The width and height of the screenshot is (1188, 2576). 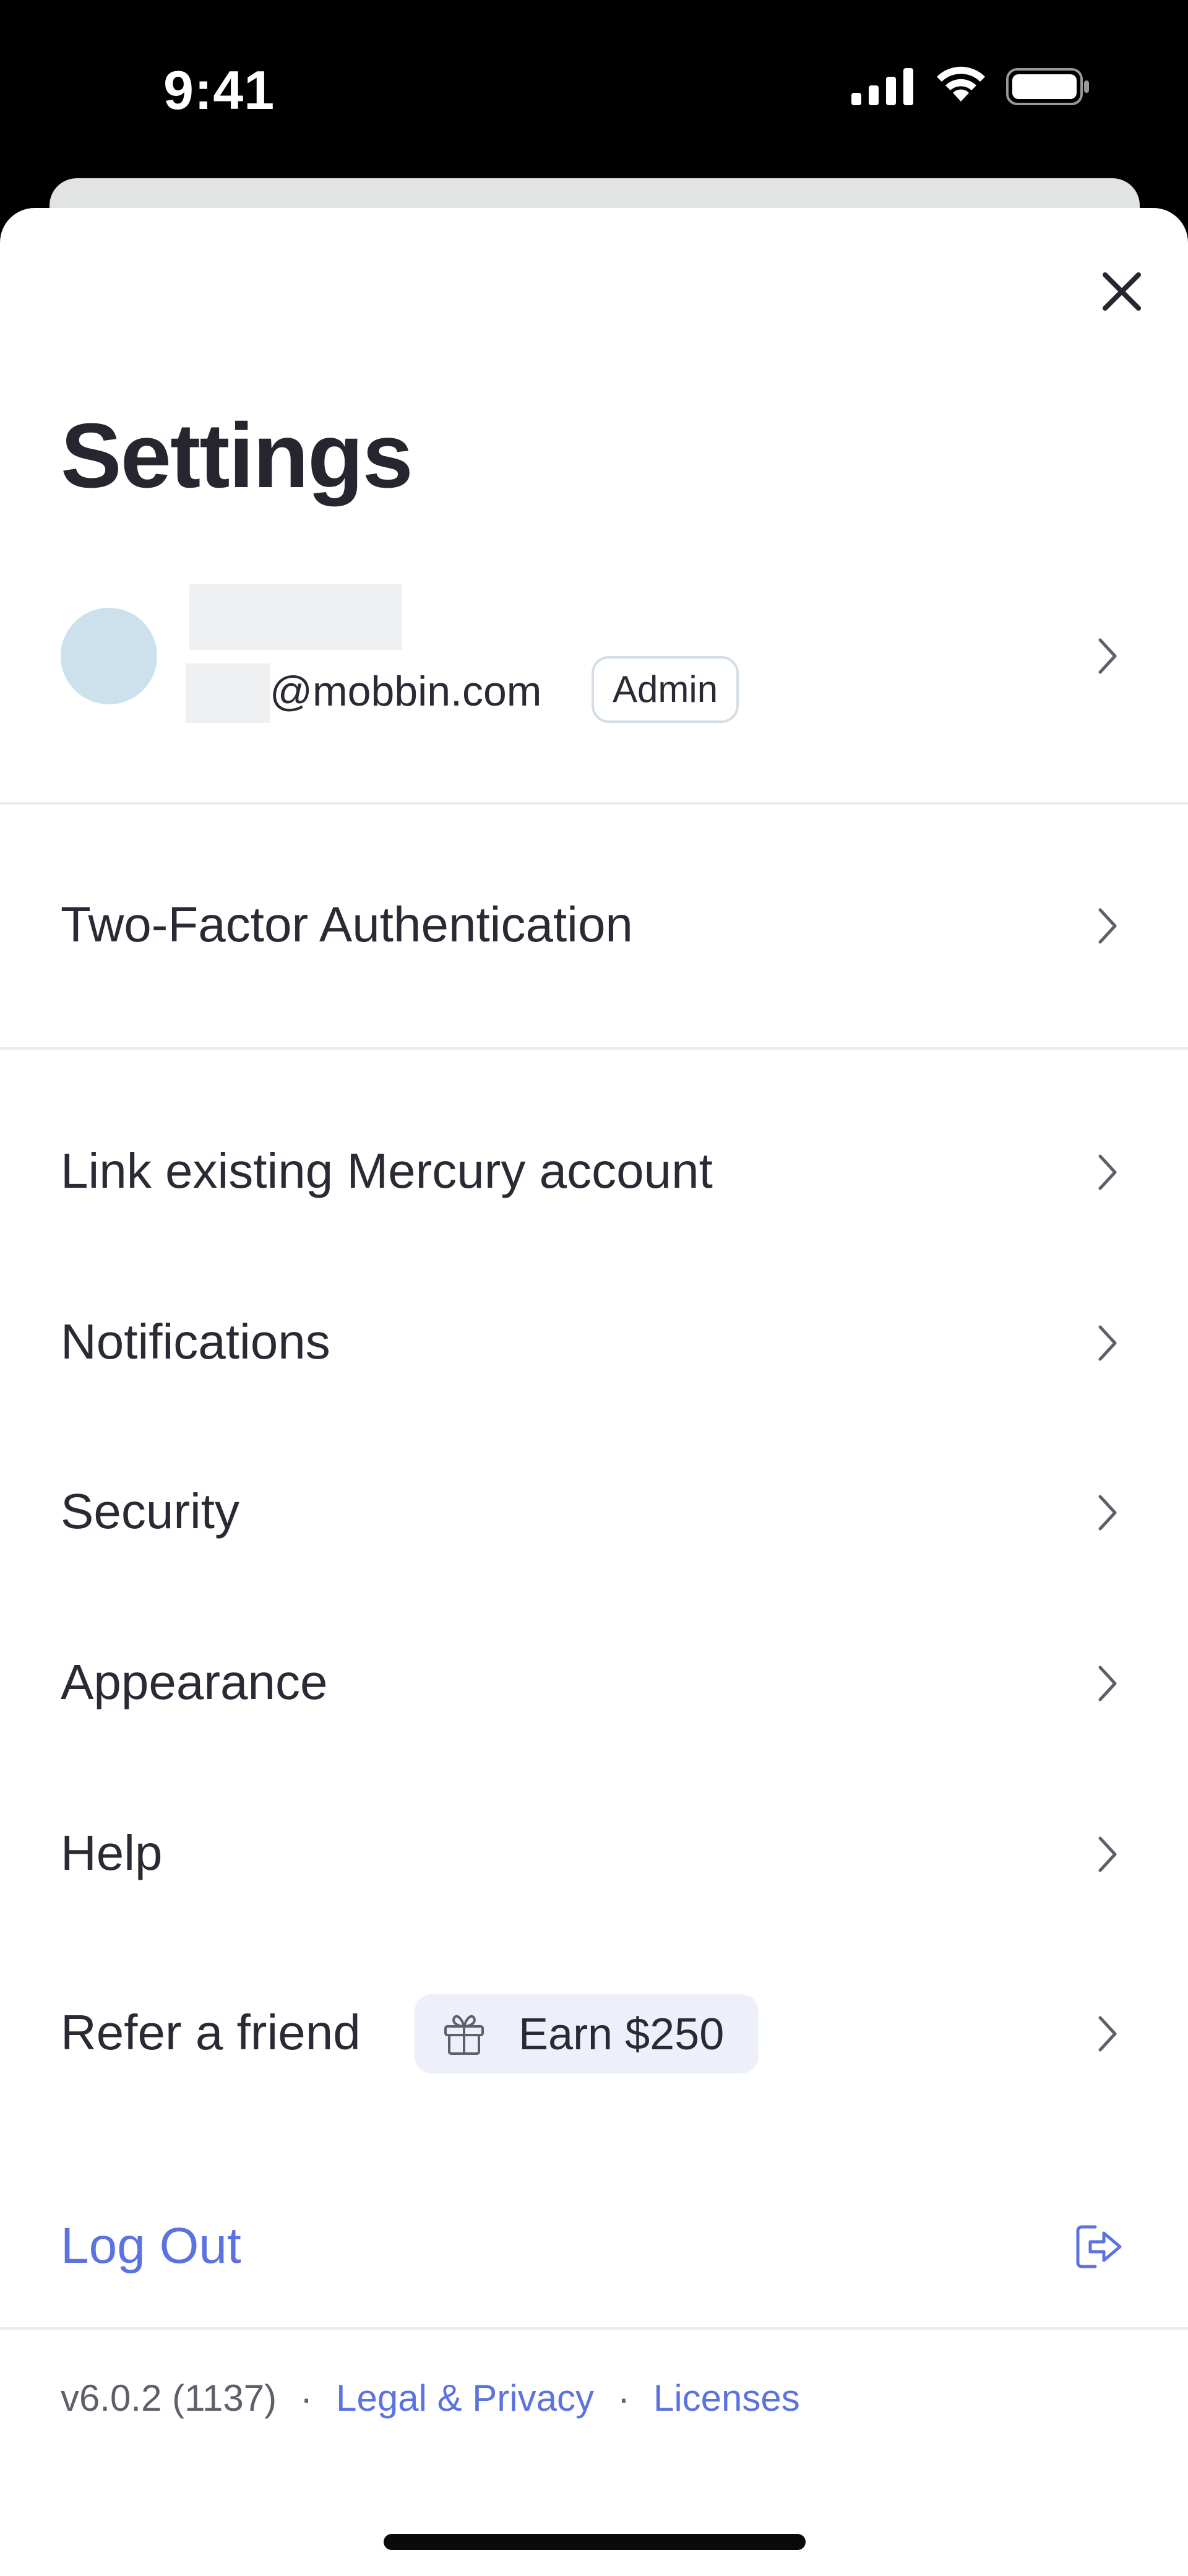 I want to click on earn-badge-label: Earn $250, so click(x=622, y=2034).